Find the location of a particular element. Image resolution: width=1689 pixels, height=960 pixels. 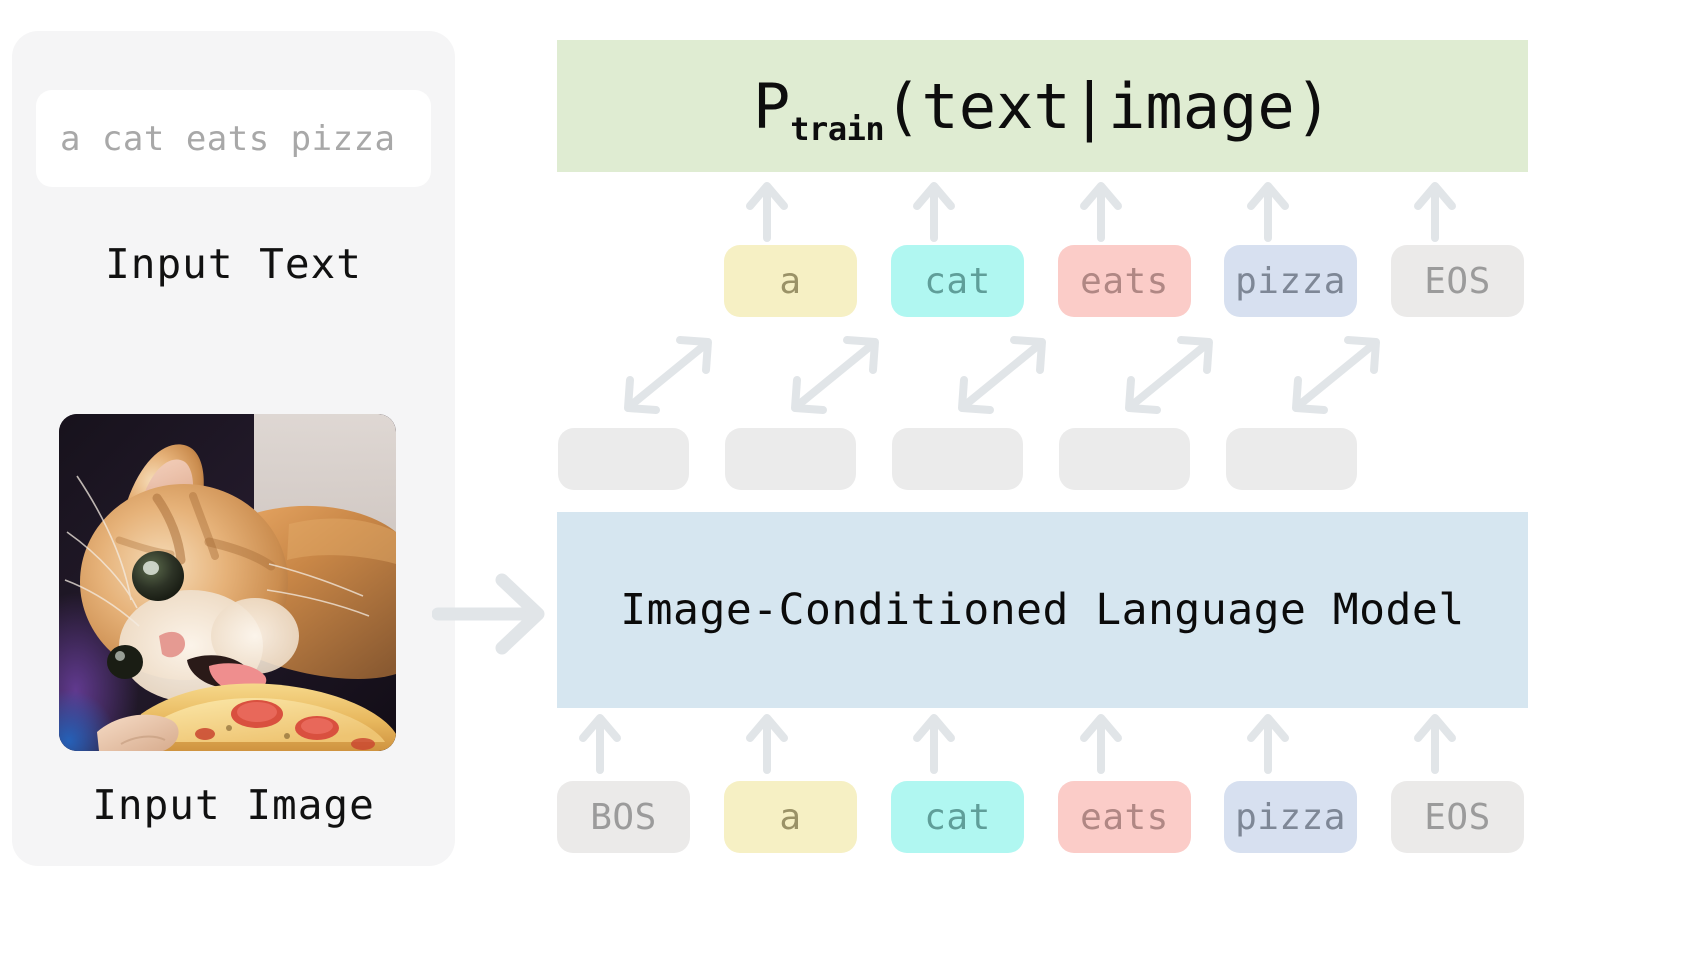

formula-prefix: P is located at coordinates (771, 106).